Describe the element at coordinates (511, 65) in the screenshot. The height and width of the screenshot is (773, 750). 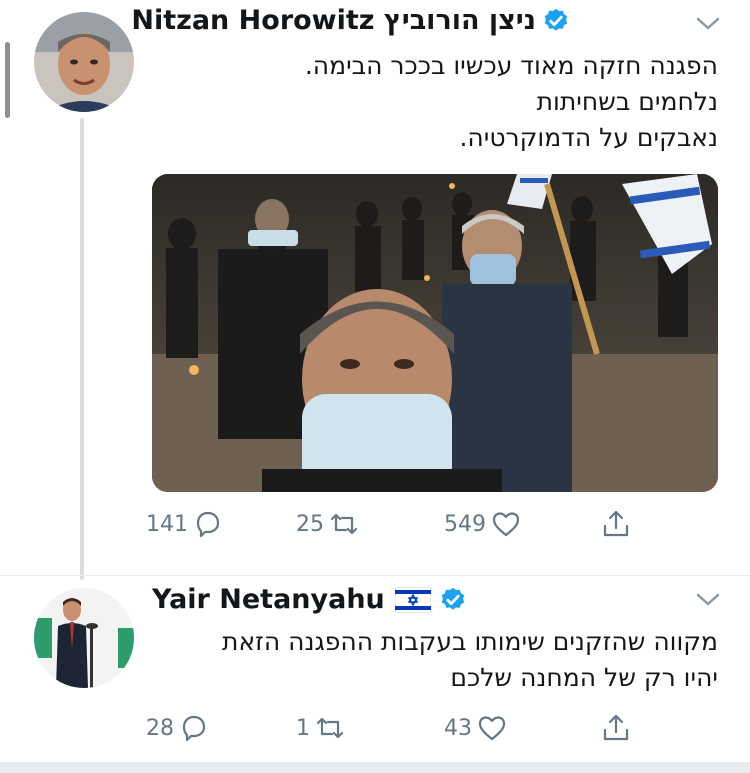
I see `tweet-text-line: הפגנה חזקה מאוד עכשיו בככר הבימה.` at that location.